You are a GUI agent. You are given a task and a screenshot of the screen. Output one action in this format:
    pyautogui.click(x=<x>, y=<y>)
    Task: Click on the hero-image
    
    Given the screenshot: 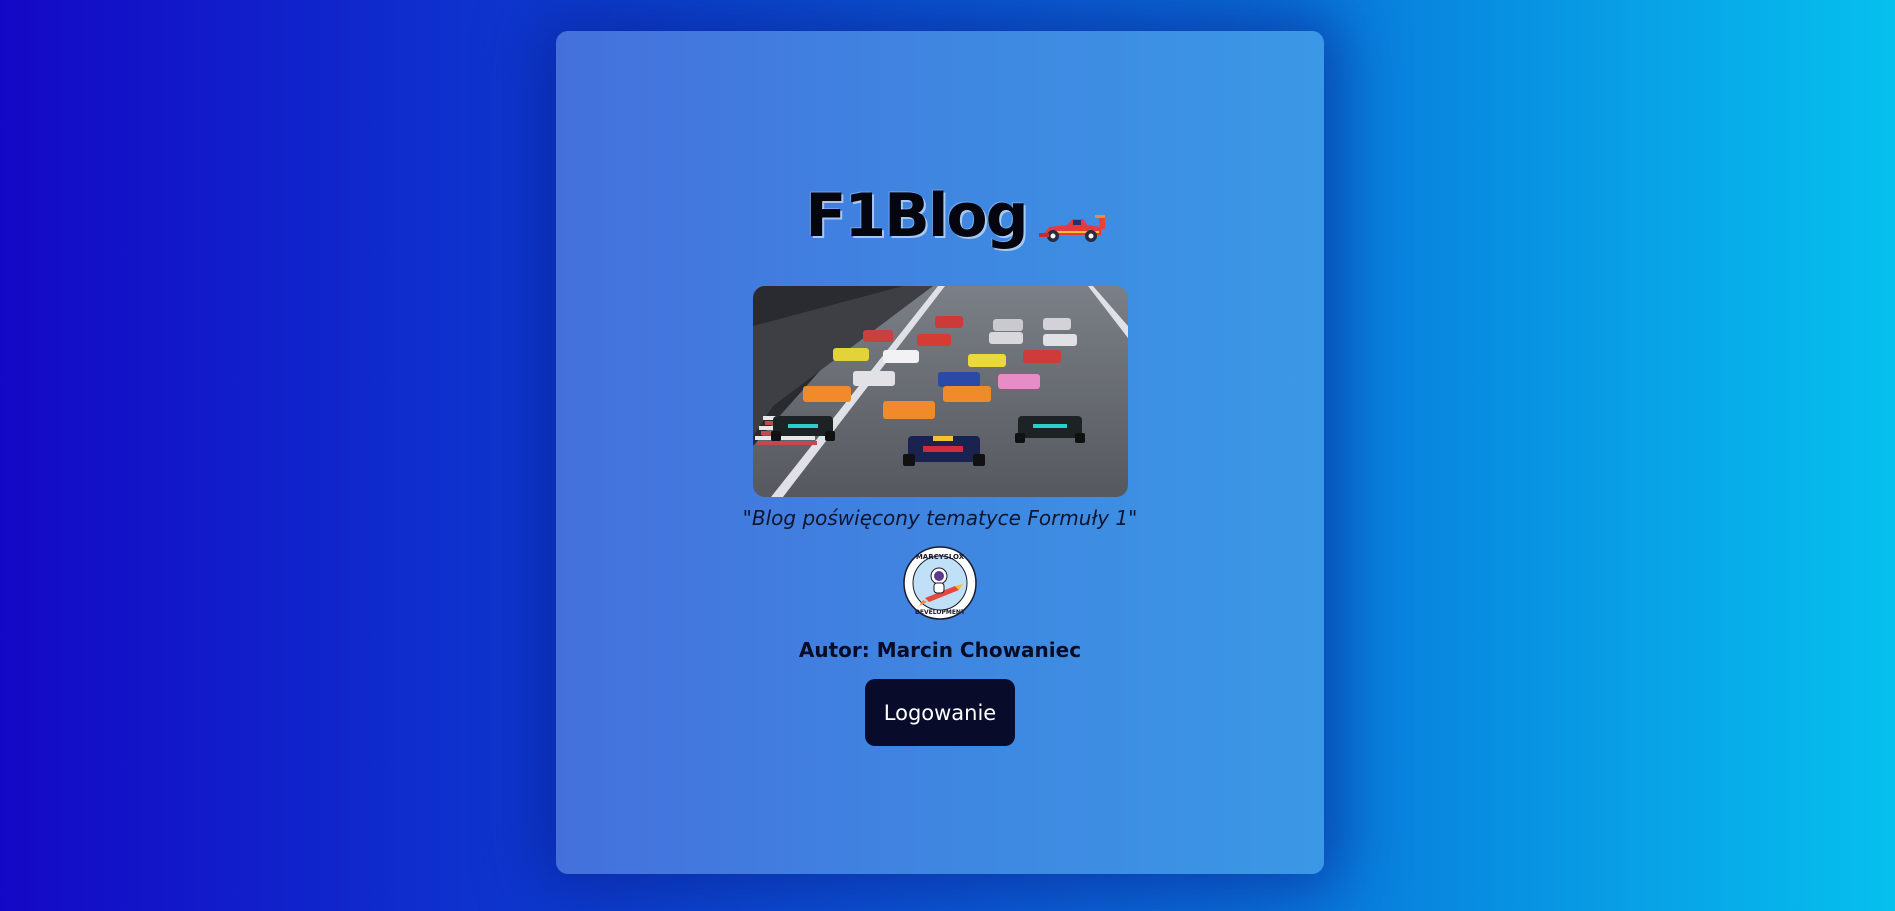 What is the action you would take?
    pyautogui.click(x=940, y=391)
    